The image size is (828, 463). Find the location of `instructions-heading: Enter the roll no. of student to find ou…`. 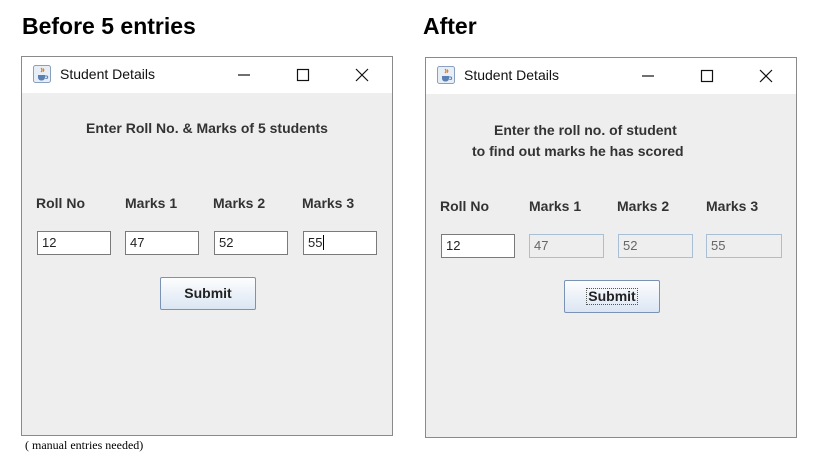

instructions-heading: Enter the roll no. of student to find ou… is located at coordinates (633, 141).